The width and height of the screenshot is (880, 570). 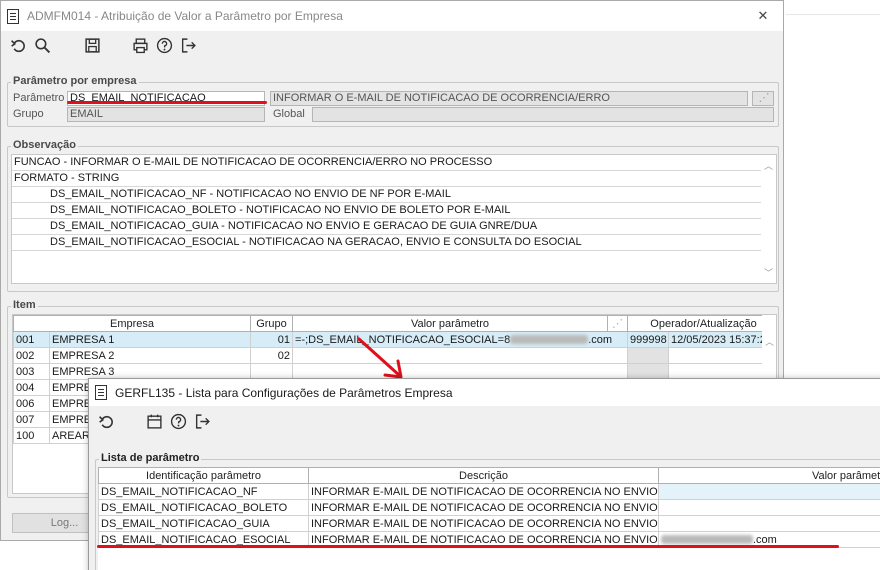 What do you see at coordinates (722, 355) in the screenshot?
I see `row-atualizacao` at bounding box center [722, 355].